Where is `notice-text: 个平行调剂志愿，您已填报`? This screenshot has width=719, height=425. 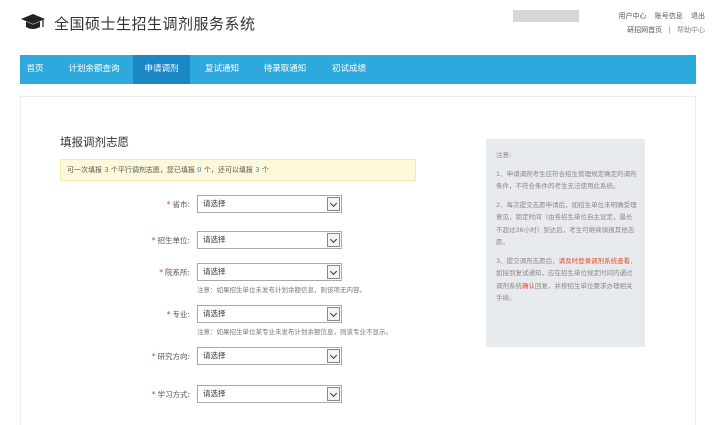 notice-text: 个平行调剂志愿，您已填报 is located at coordinates (152, 170).